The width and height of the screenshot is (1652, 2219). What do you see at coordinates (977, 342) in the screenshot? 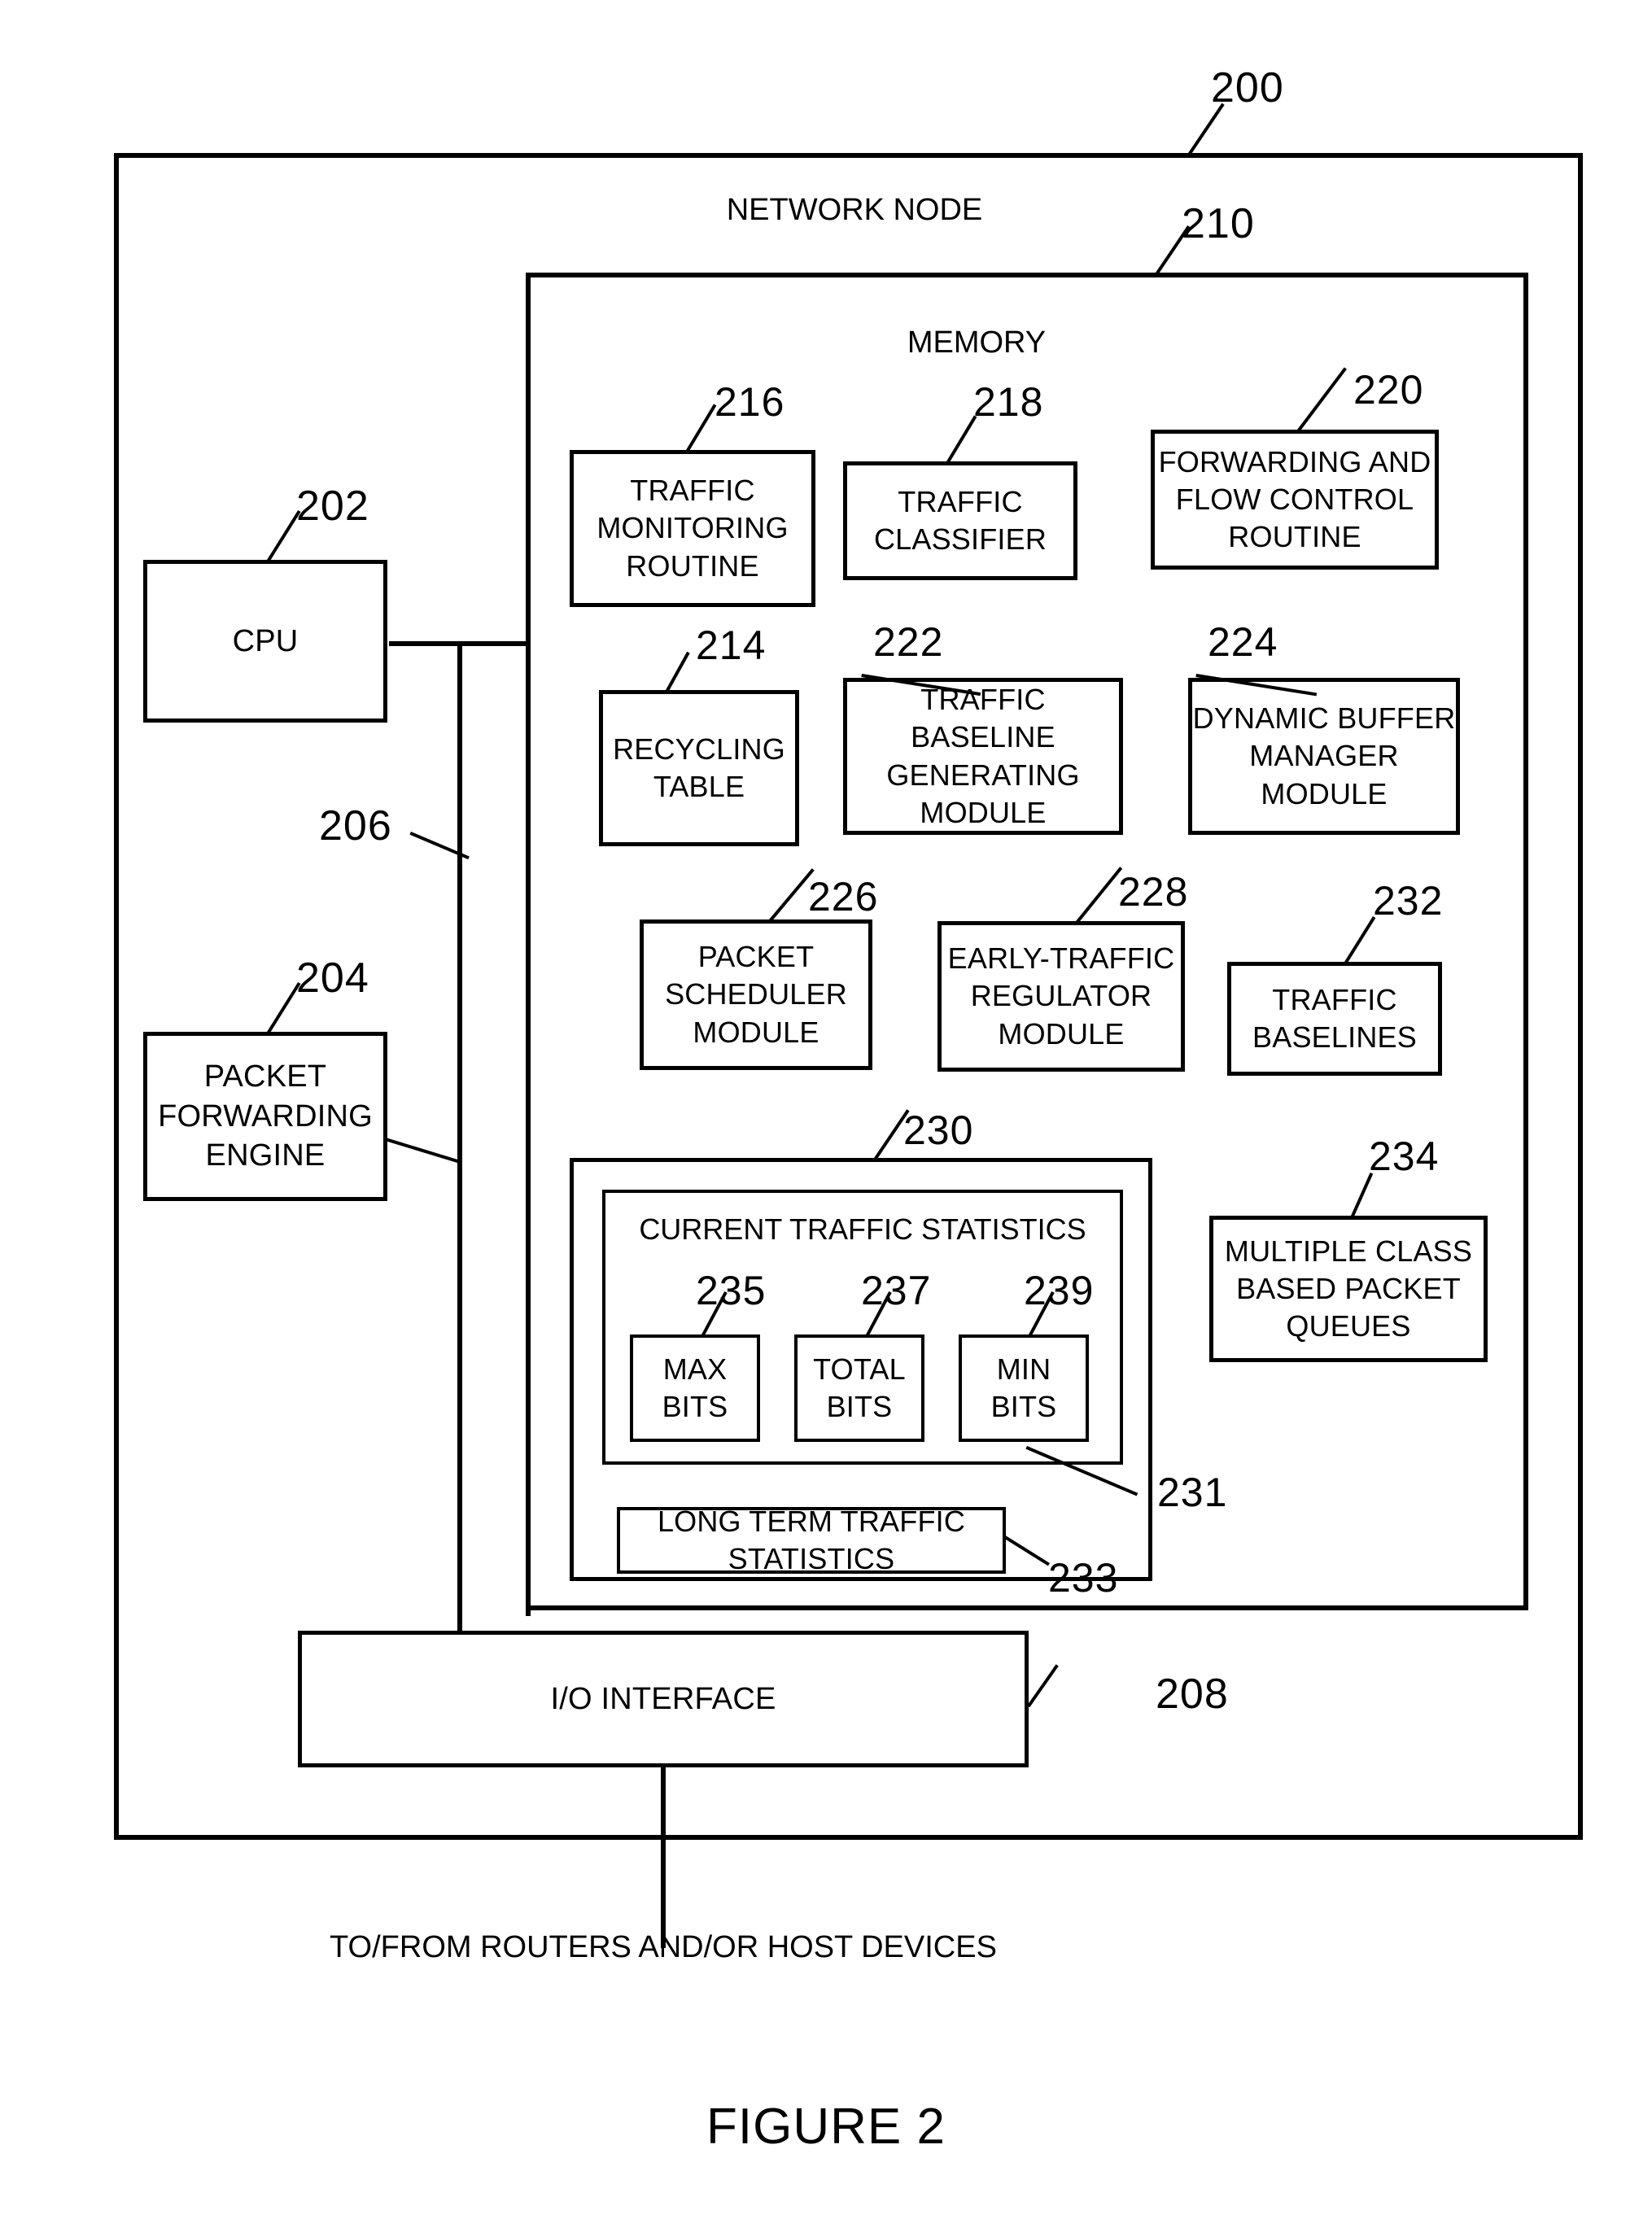
I see `memory-title: MEMORY` at bounding box center [977, 342].